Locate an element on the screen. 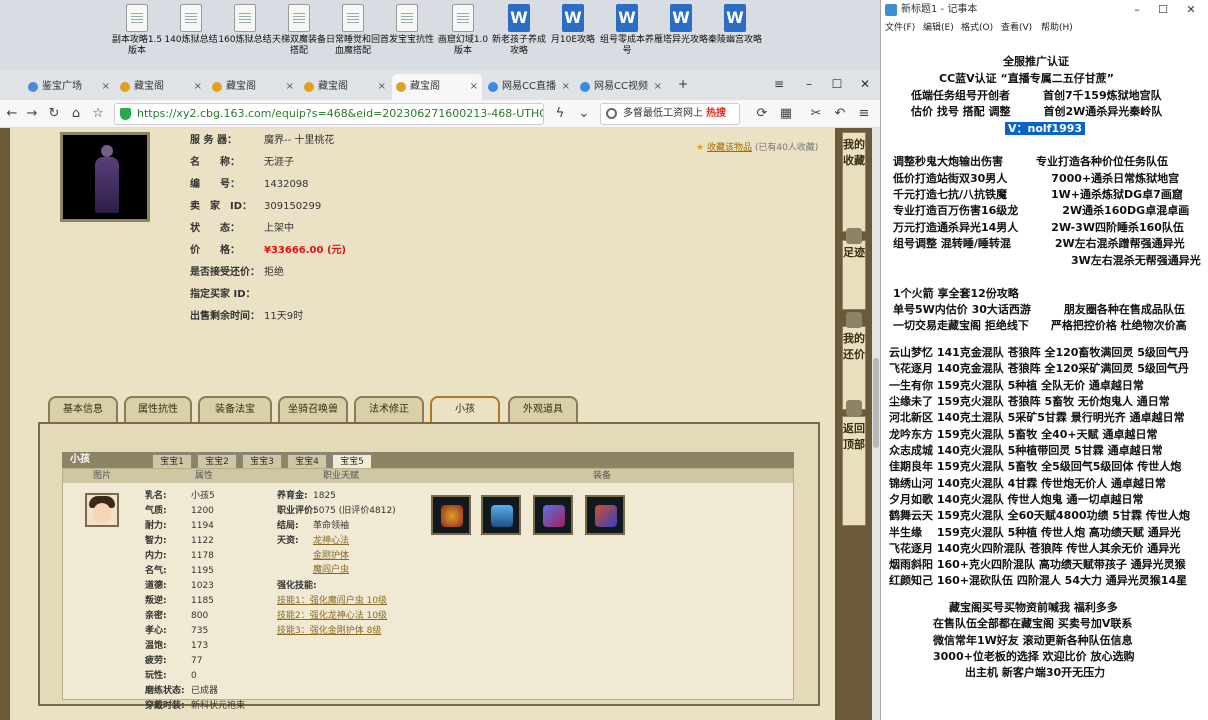 The height and width of the screenshot is (720, 1208). dropdown-icon: ⌄ is located at coordinates (584, 114).